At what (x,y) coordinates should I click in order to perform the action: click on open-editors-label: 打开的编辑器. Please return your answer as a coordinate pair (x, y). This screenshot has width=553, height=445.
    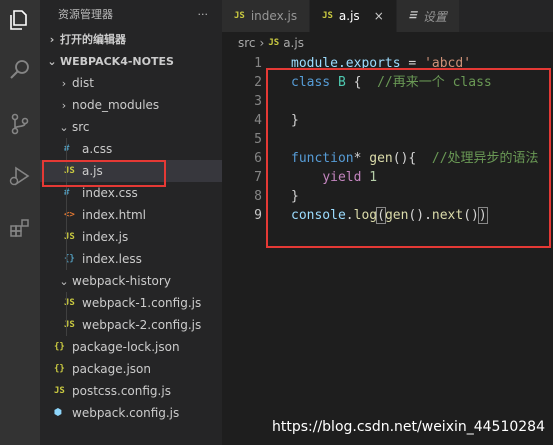
    Looking at the image, I should click on (93, 39).